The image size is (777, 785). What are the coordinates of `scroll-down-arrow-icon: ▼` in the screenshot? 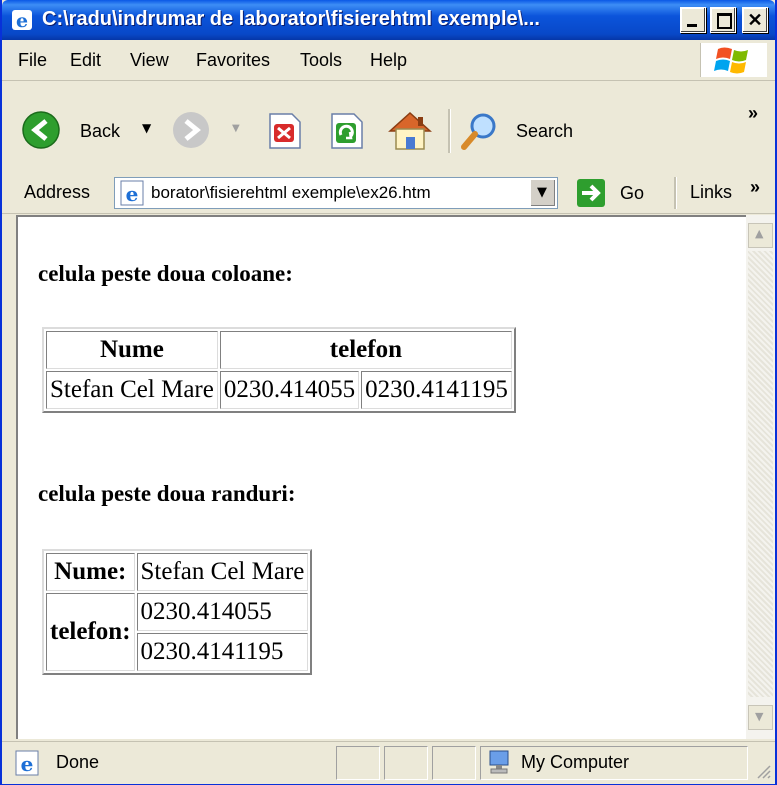 It's located at (759, 716).